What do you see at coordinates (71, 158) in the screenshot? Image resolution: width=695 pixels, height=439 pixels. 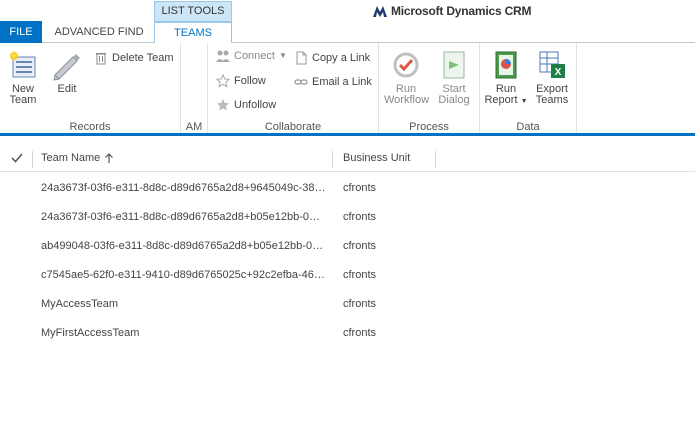 I see `column-header-team-name-label: Team Name` at bounding box center [71, 158].